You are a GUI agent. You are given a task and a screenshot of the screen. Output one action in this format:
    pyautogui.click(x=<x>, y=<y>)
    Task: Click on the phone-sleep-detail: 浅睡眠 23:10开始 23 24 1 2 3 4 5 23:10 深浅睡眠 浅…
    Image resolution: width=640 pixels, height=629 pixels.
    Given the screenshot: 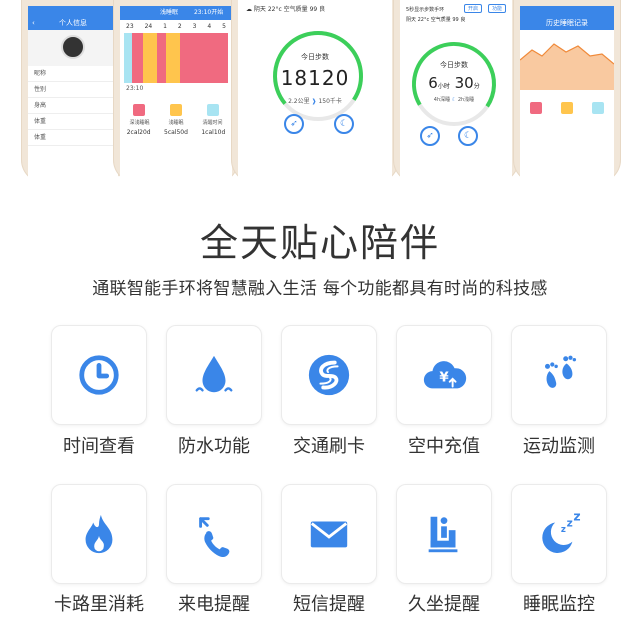 What is the action you would take?
    pyautogui.click(x=176, y=90)
    